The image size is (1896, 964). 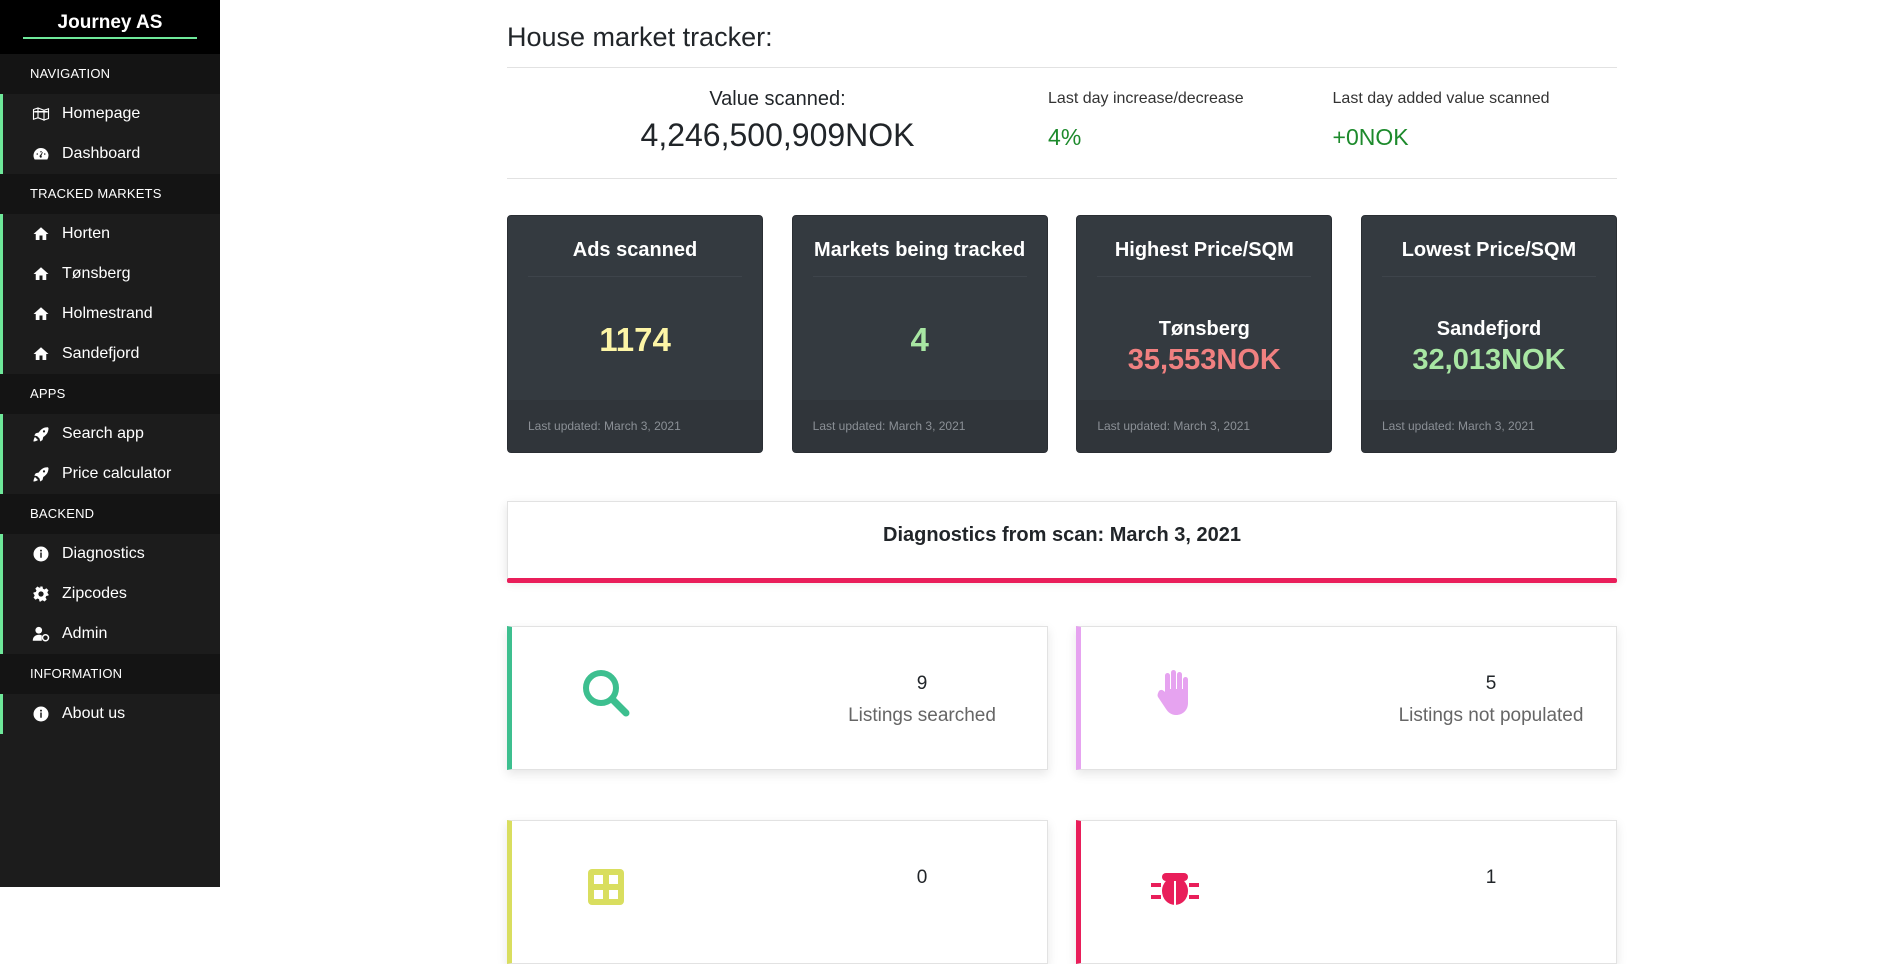 I want to click on sidebar-item-label: Horten, so click(x=86, y=233).